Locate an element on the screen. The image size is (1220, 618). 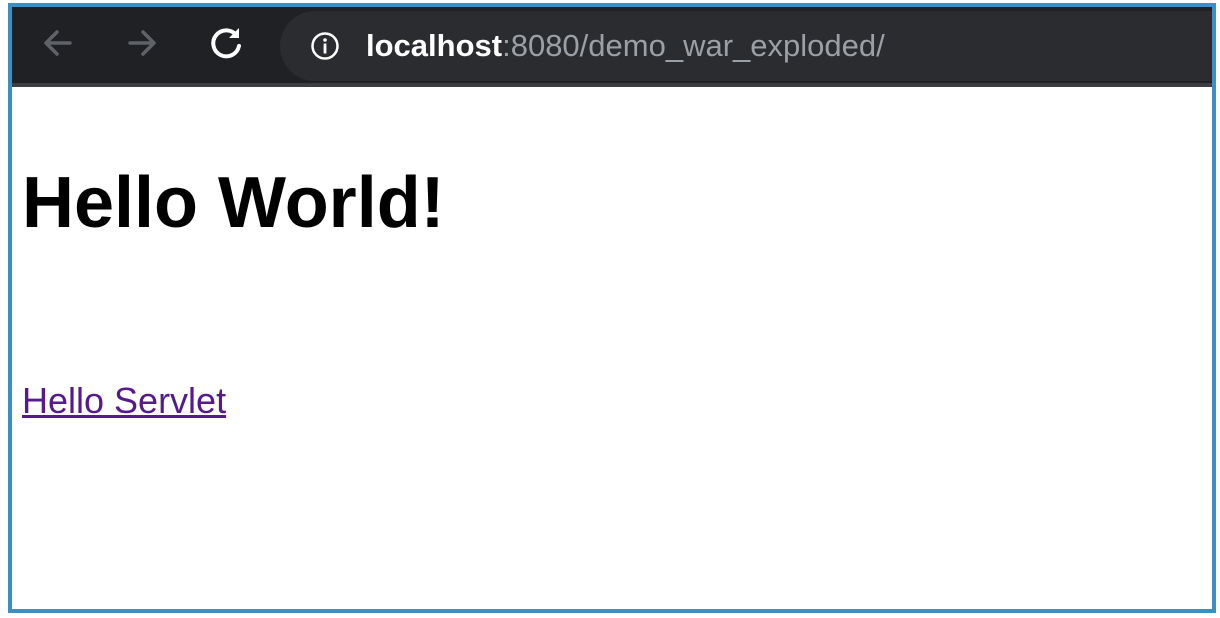
reload-icon is located at coordinates (226, 43).